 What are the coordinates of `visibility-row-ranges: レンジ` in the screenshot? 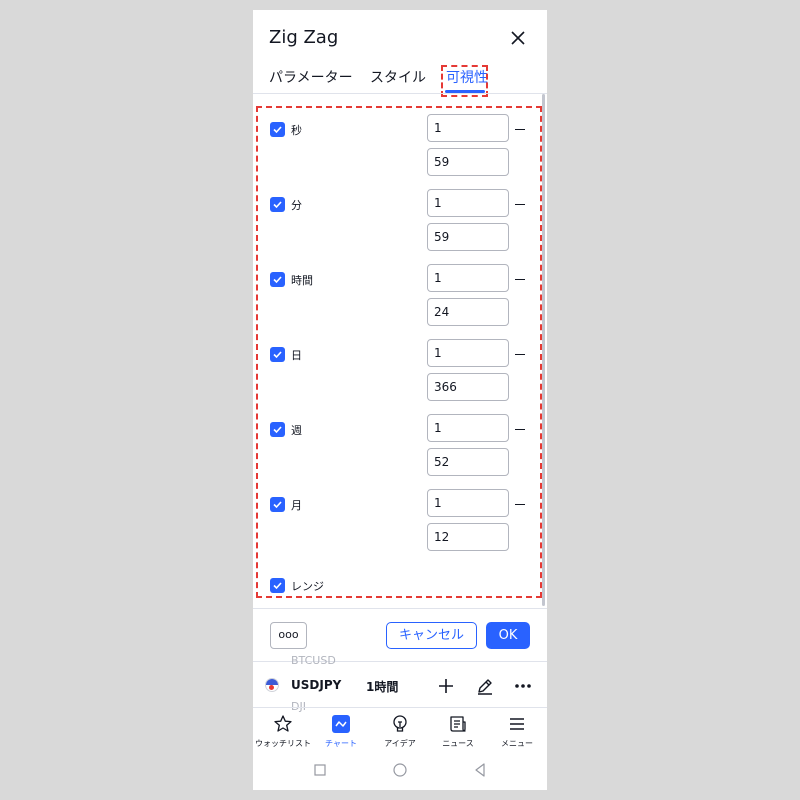 It's located at (400, 581).